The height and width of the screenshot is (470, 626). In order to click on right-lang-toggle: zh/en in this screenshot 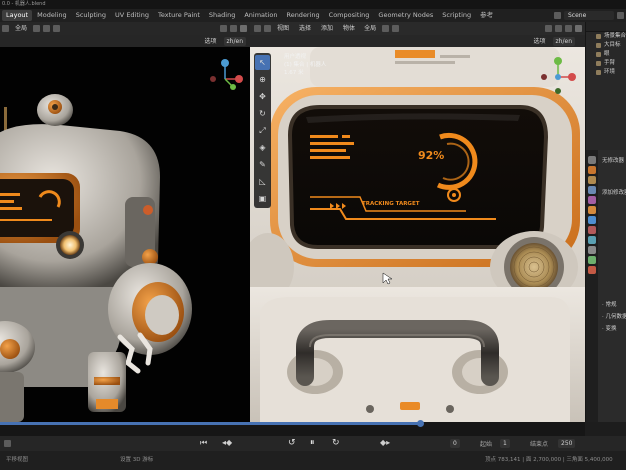, I will do `click(563, 41)`.